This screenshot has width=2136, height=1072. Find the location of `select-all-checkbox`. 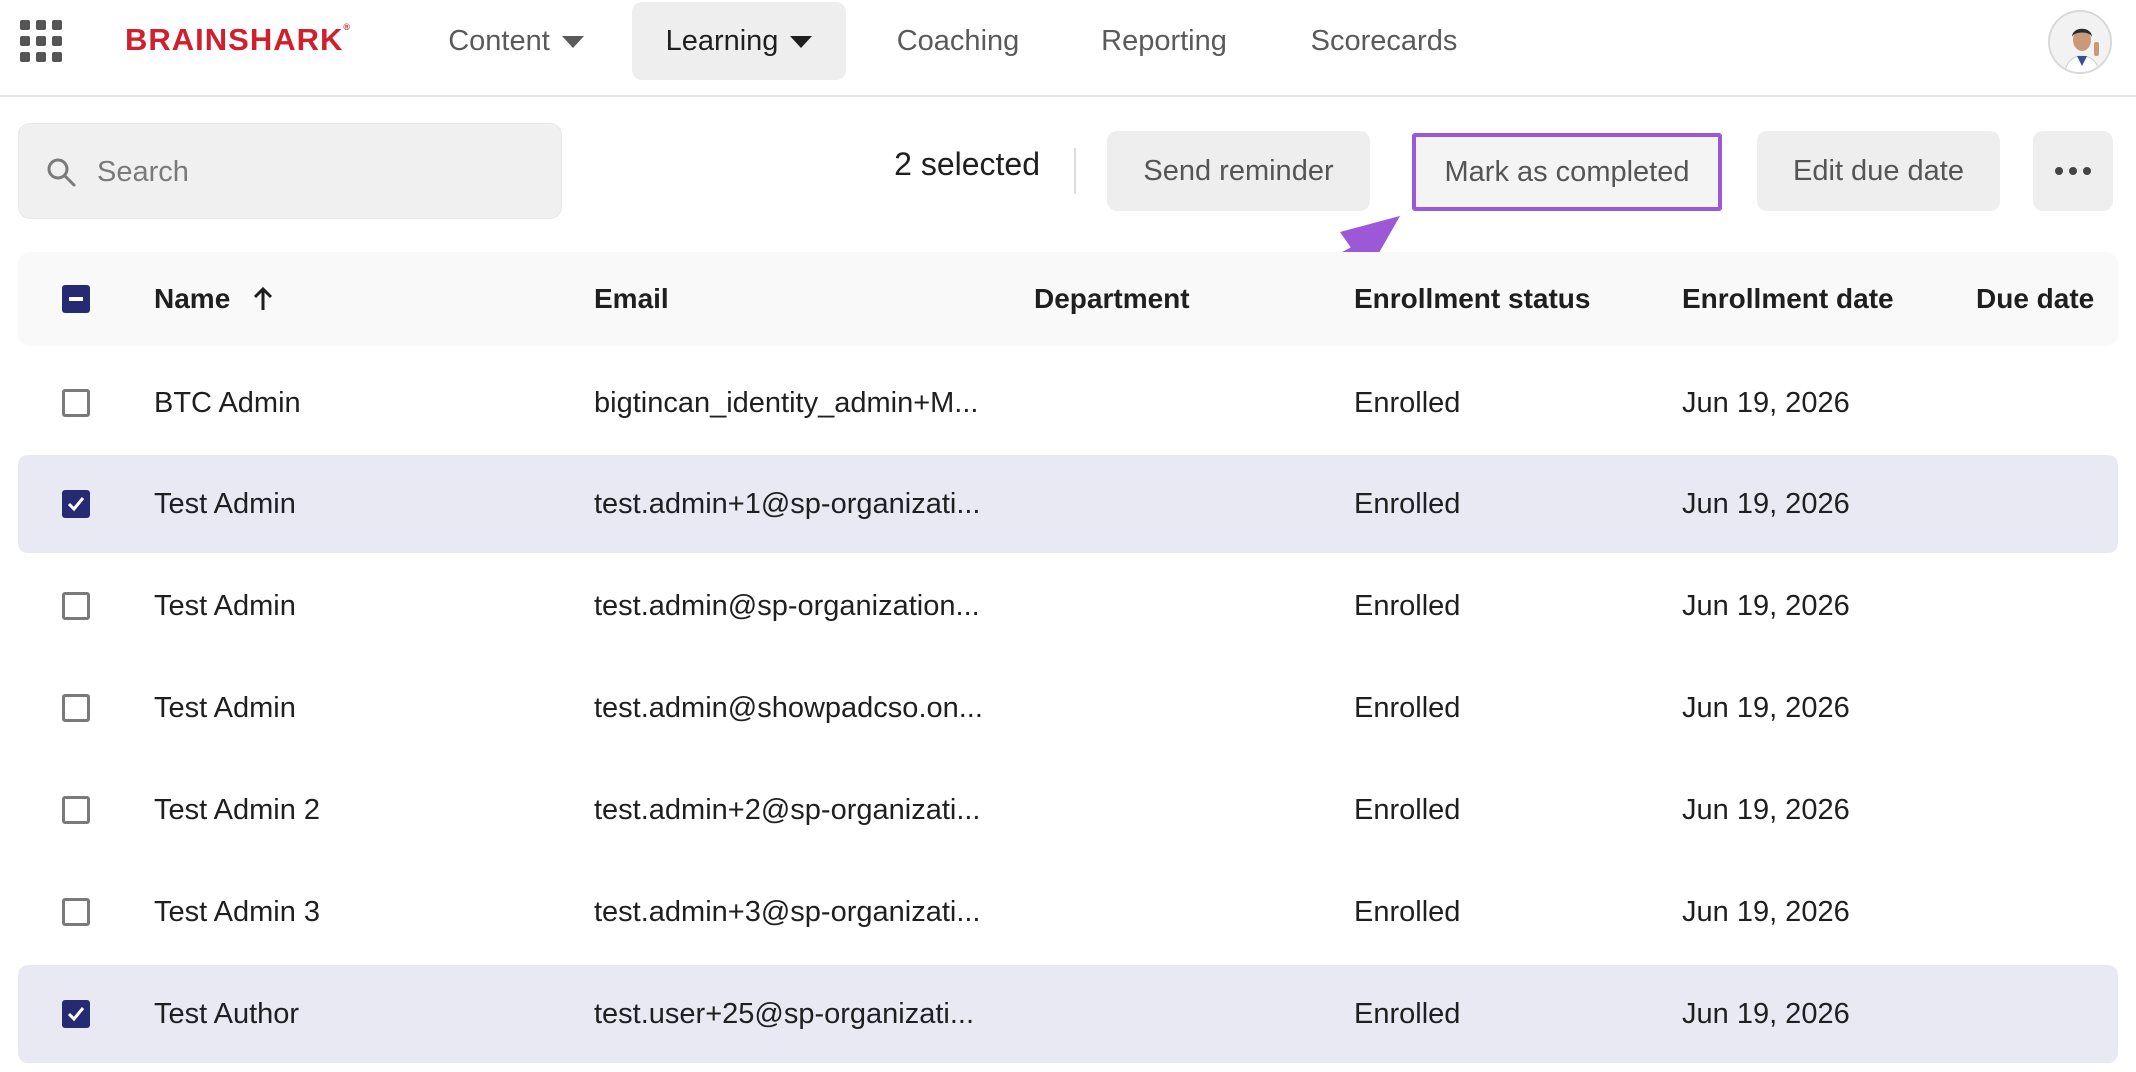

select-all-checkbox is located at coordinates (76, 299).